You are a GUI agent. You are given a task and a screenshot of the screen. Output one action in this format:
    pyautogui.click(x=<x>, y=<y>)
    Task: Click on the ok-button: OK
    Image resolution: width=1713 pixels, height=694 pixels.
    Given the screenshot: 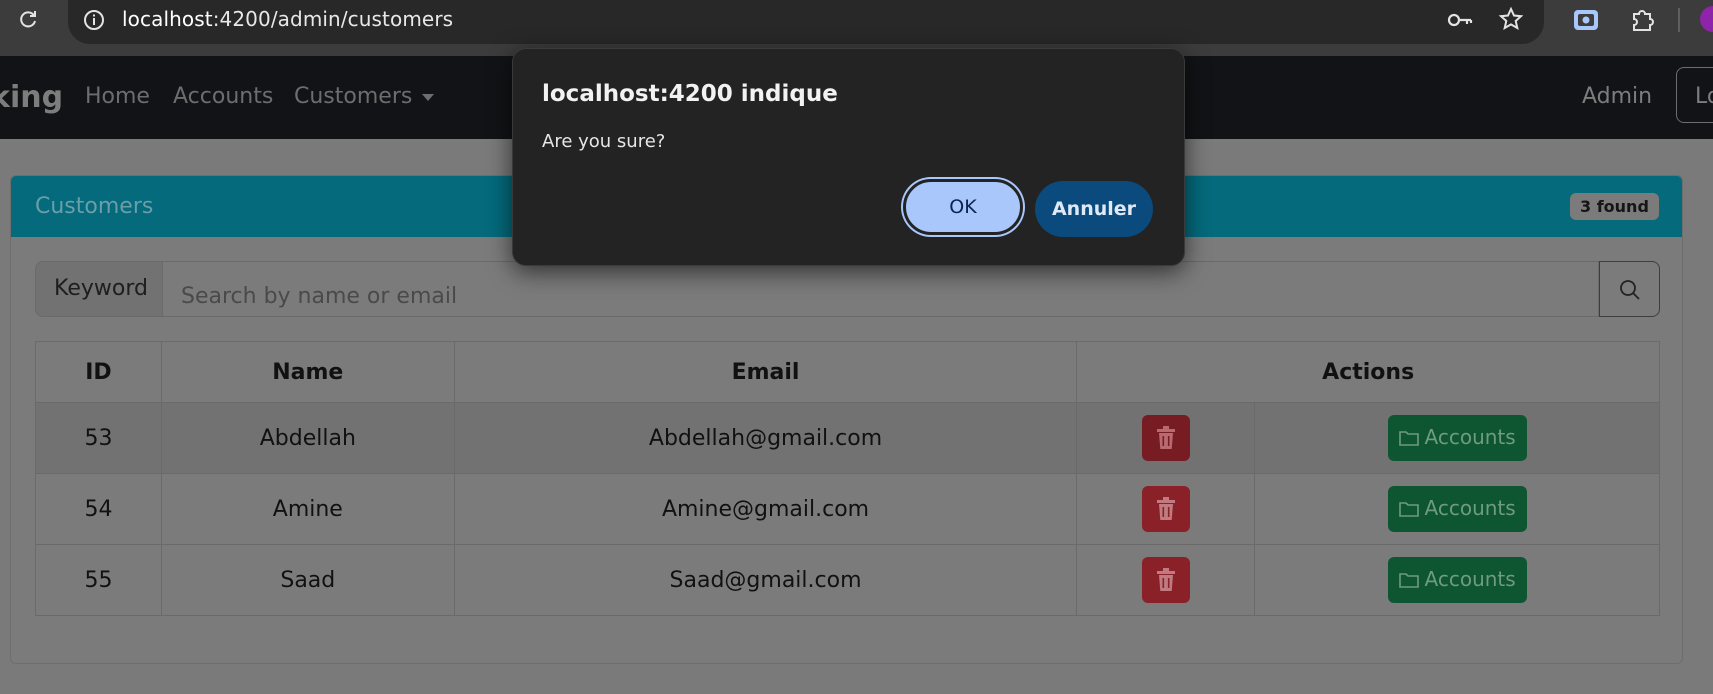 What is the action you would take?
    pyautogui.click(x=963, y=207)
    